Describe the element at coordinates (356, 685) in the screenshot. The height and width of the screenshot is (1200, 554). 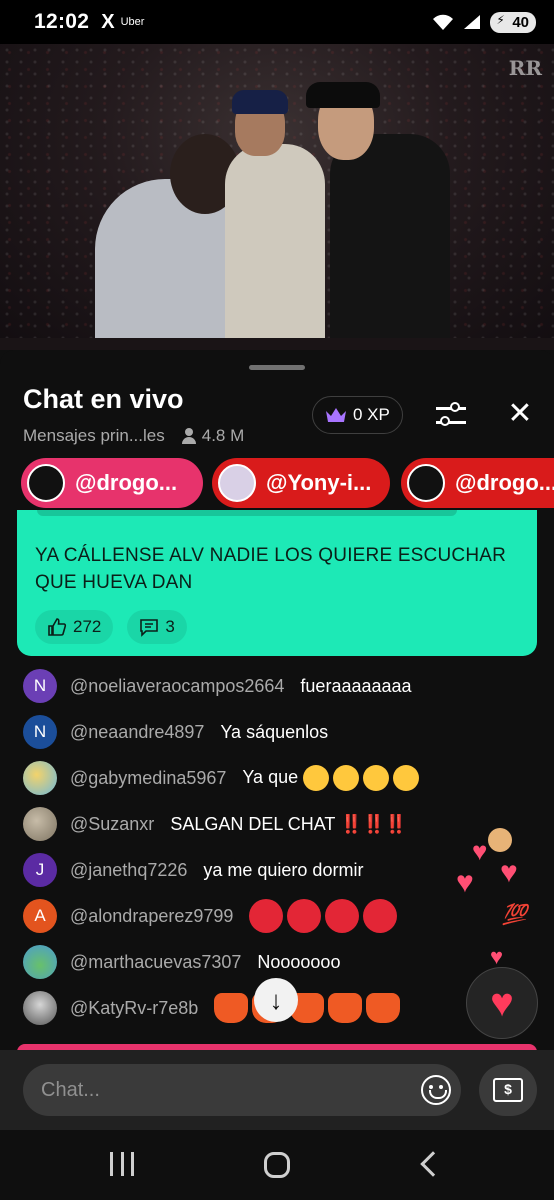
I see `message-text: fueraaaaaaaa` at that location.